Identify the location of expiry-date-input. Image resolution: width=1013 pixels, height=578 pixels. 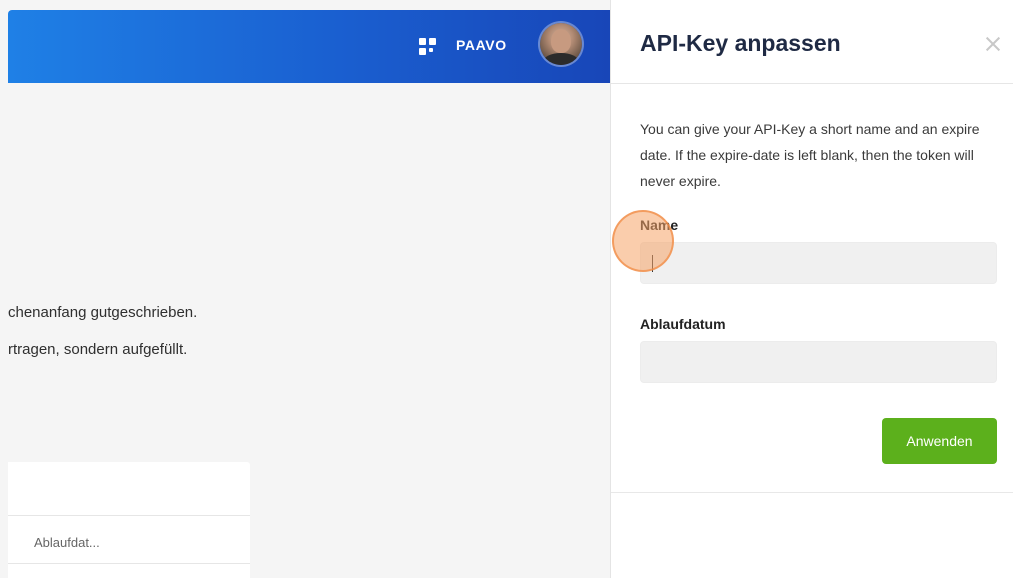
(818, 362).